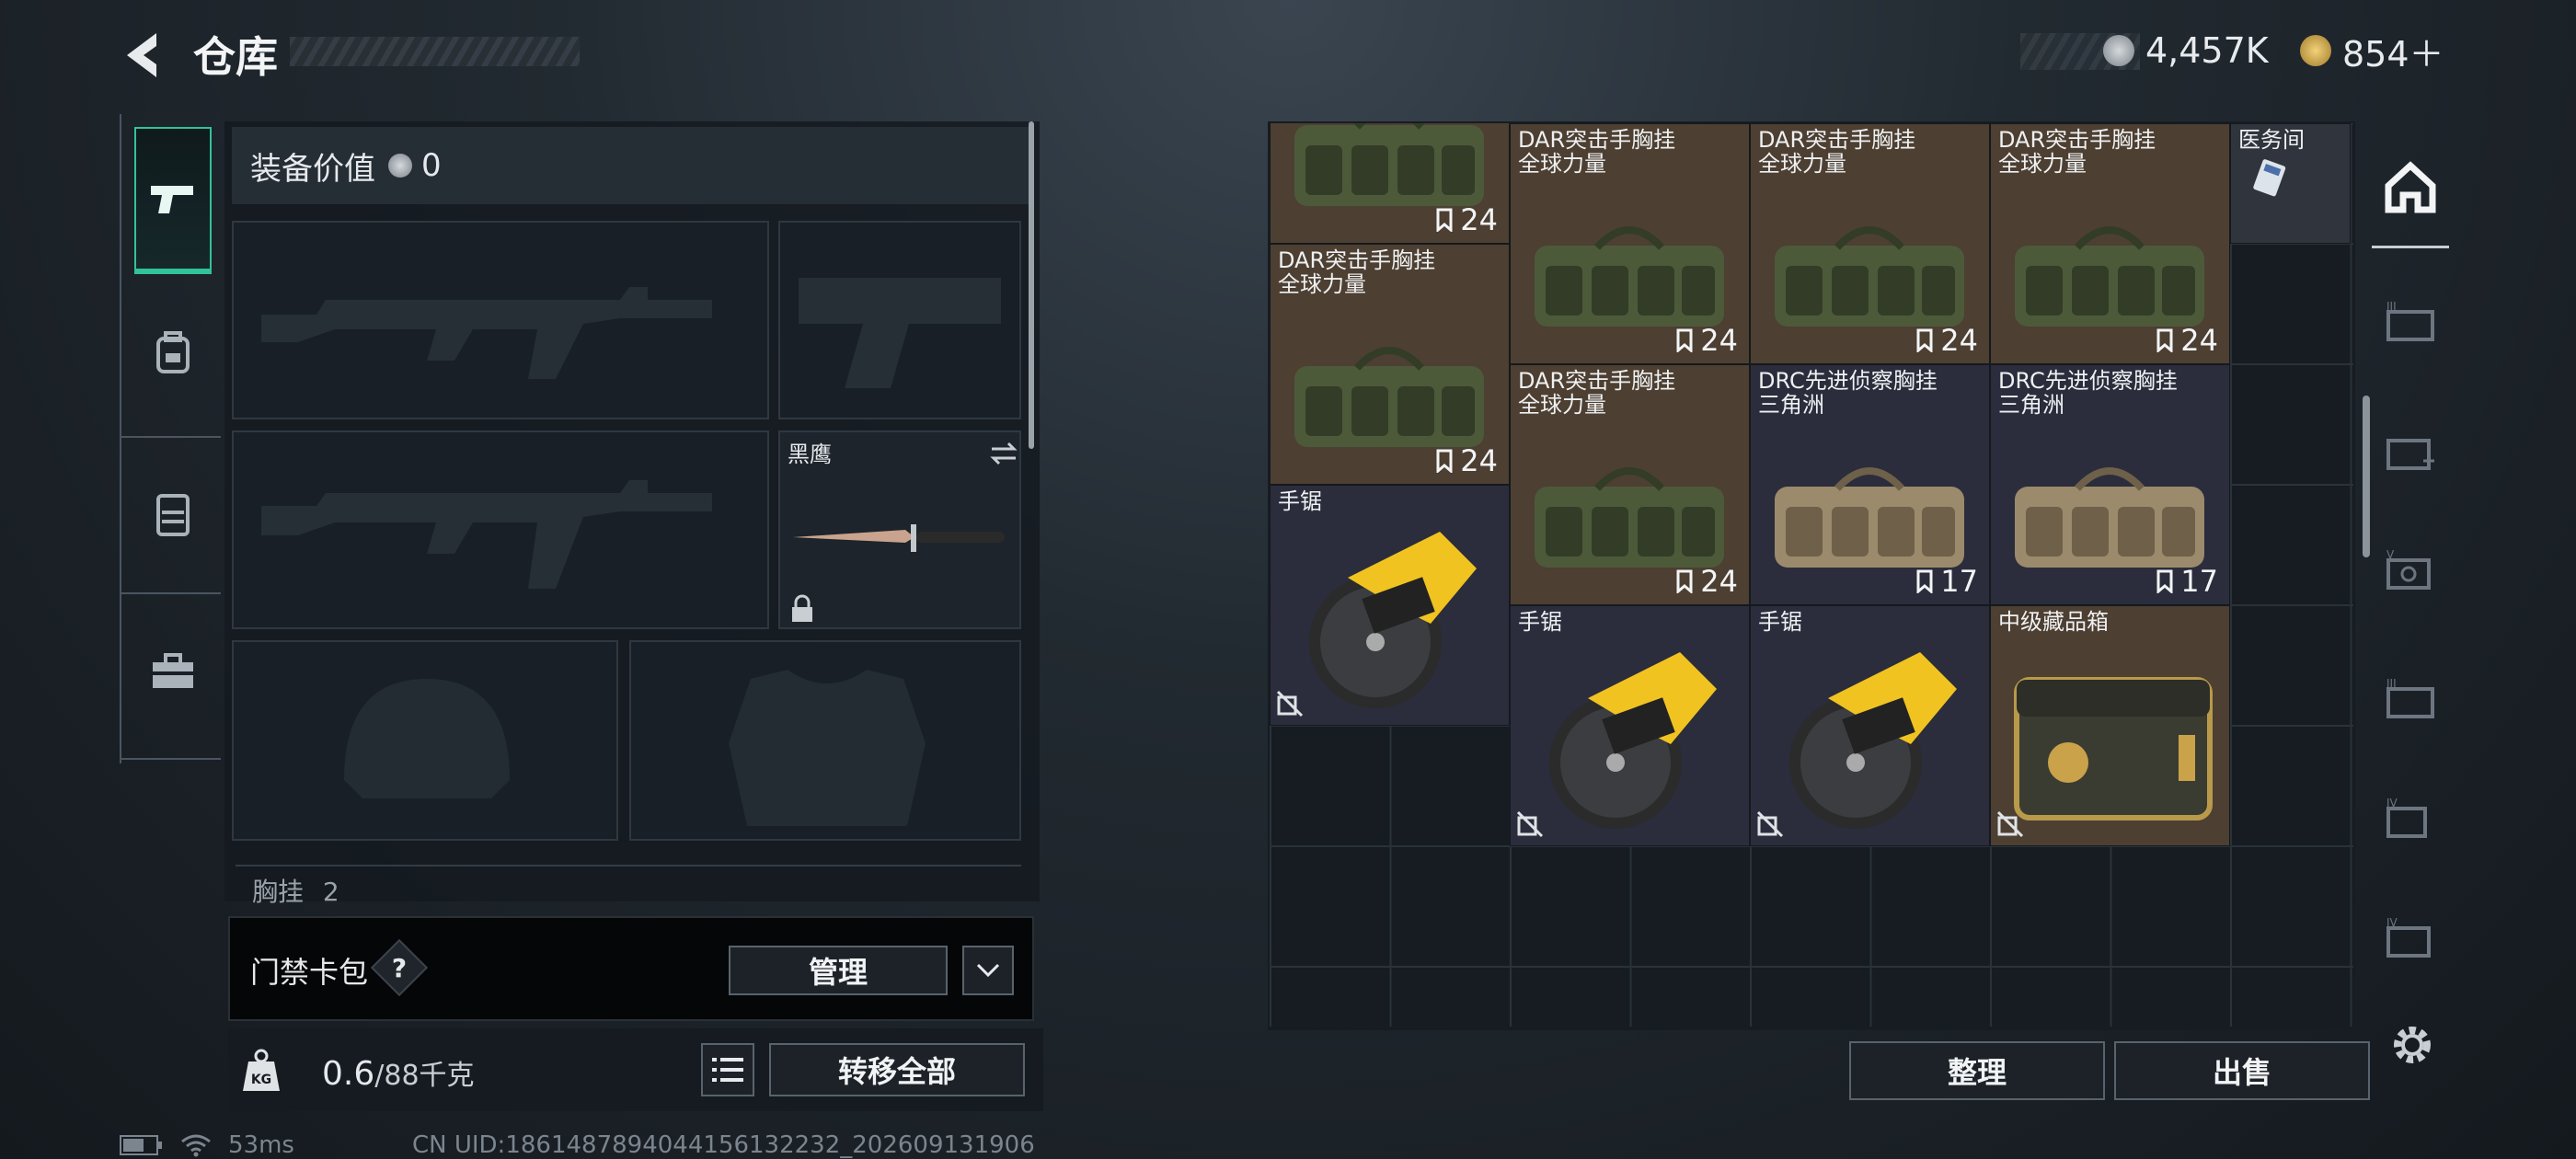 The width and height of the screenshot is (2576, 1159). I want to click on equipment-scrollbar, so click(1031, 285).